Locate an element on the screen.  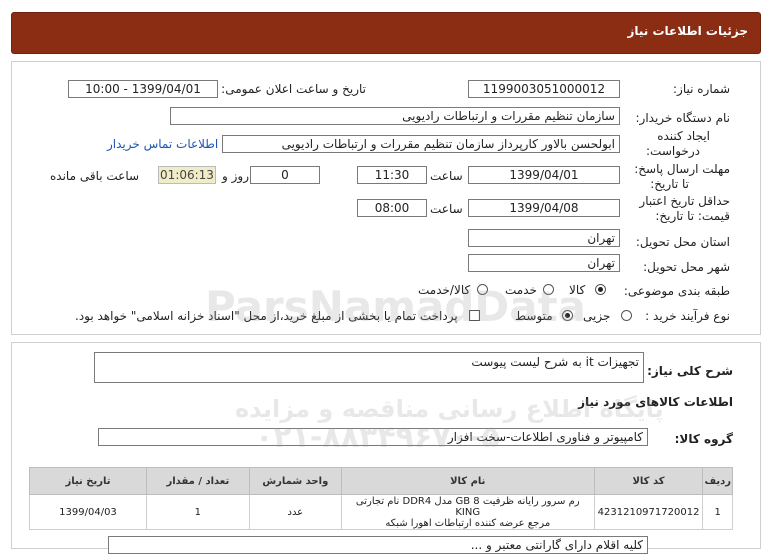
cell-qty: 1 is located at coordinates (197, 512).